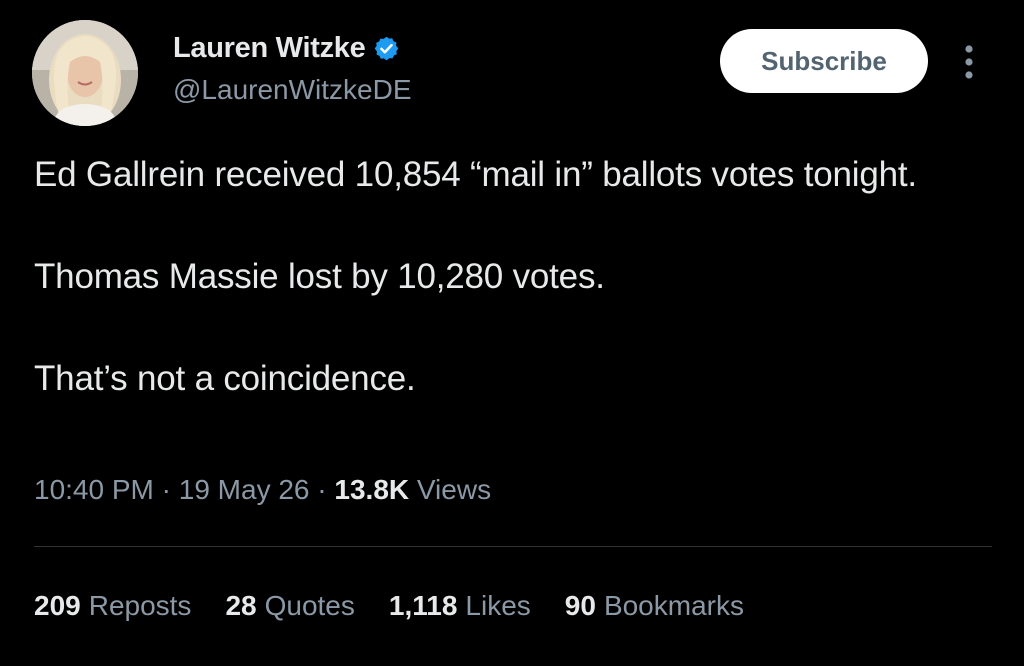  Describe the element at coordinates (580, 605) in the screenshot. I see `bookmarks-count: 90` at that location.